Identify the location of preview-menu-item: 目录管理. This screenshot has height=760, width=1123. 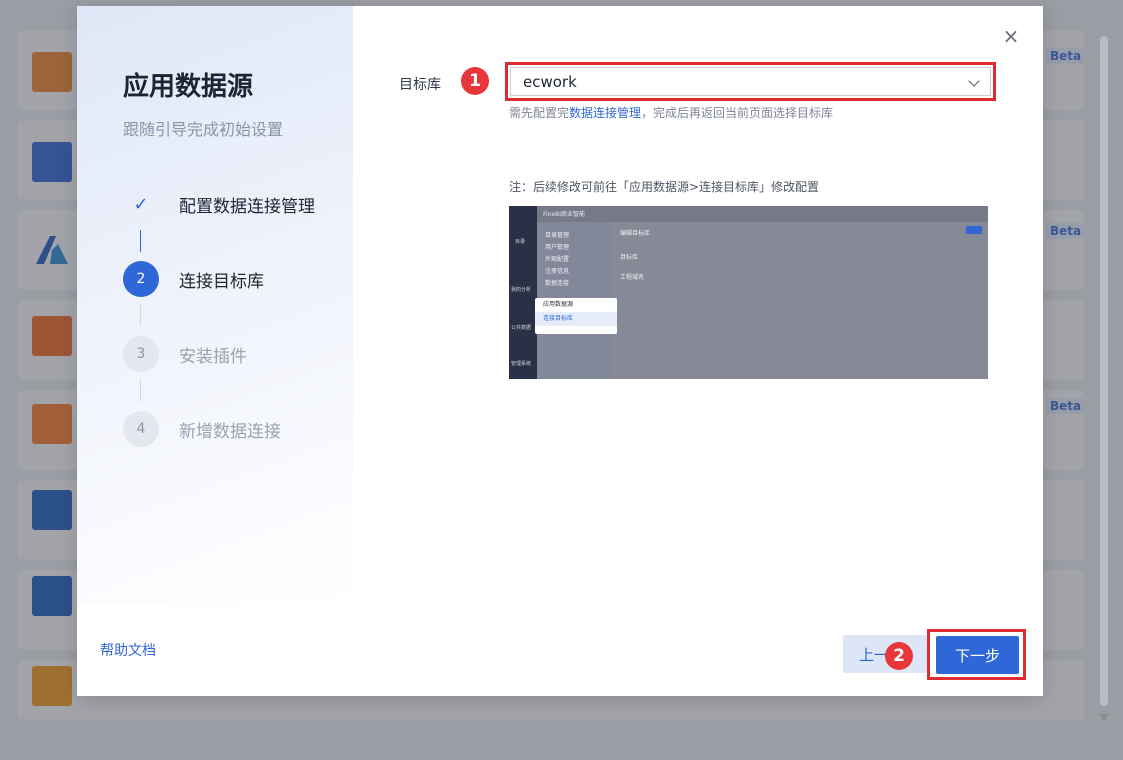
(557, 235).